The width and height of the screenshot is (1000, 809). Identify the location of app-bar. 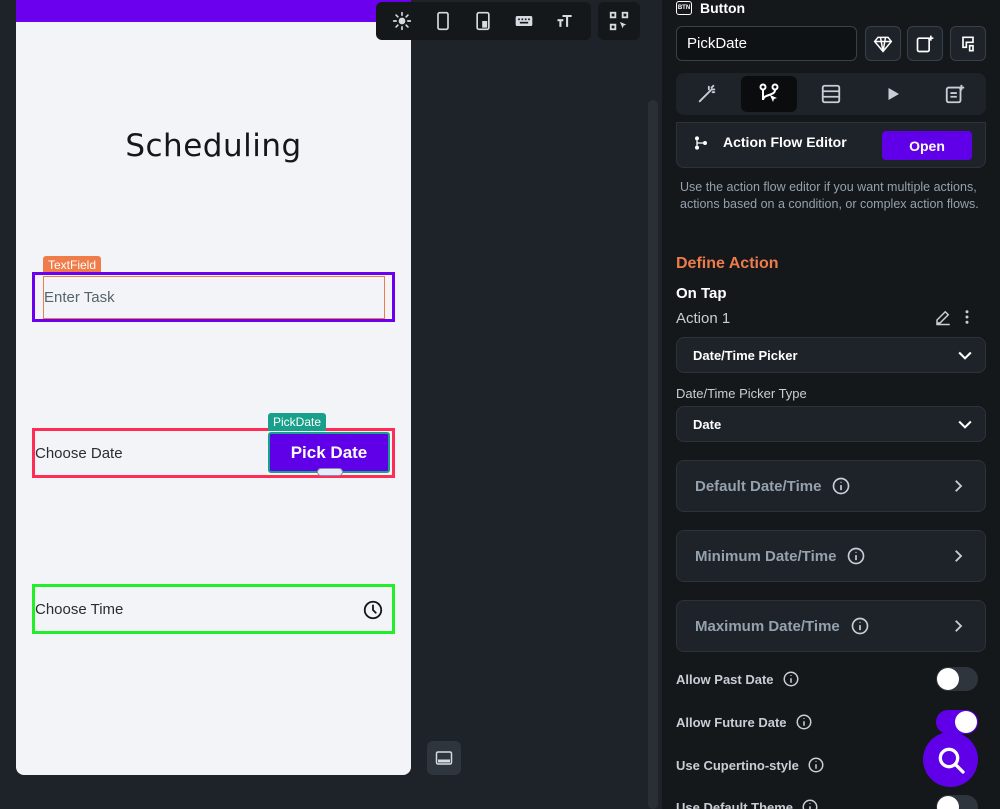
(213, 11).